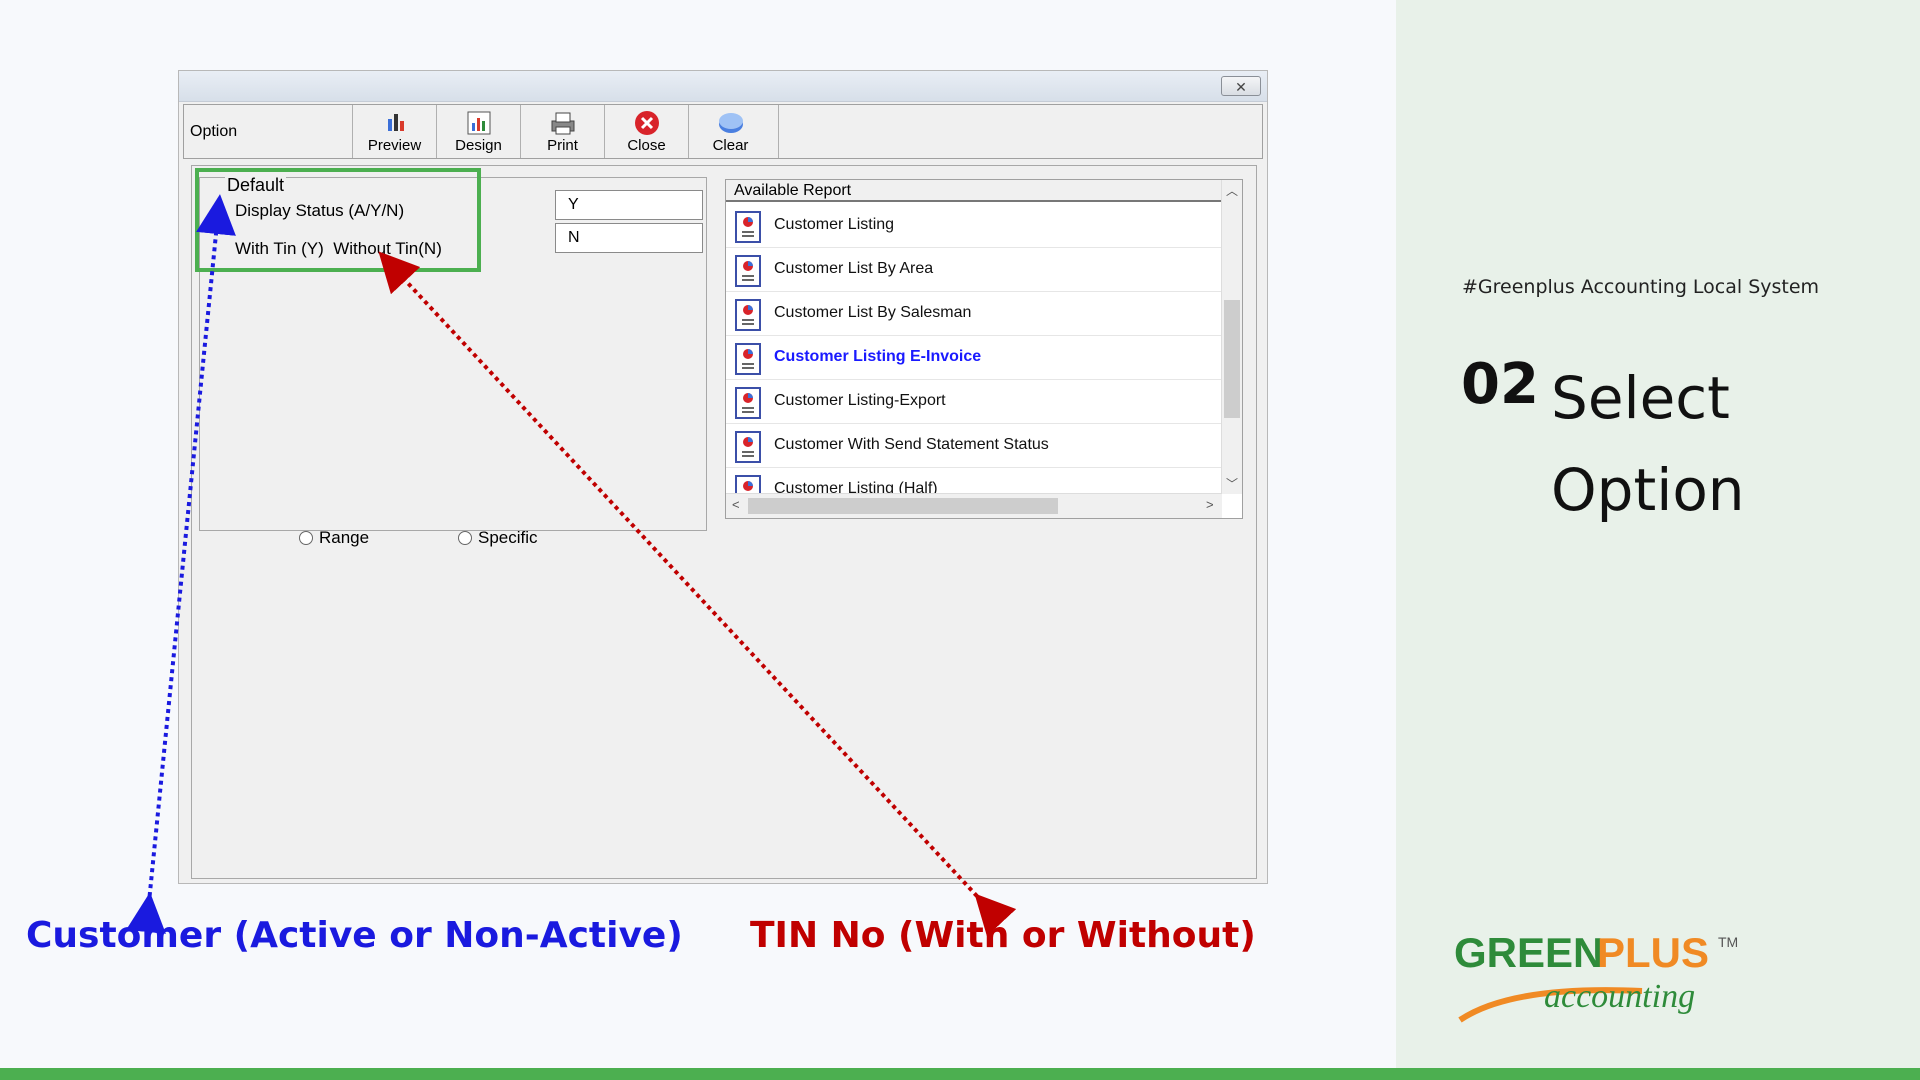  Describe the element at coordinates (646, 145) in the screenshot. I see `close-label: Close` at that location.